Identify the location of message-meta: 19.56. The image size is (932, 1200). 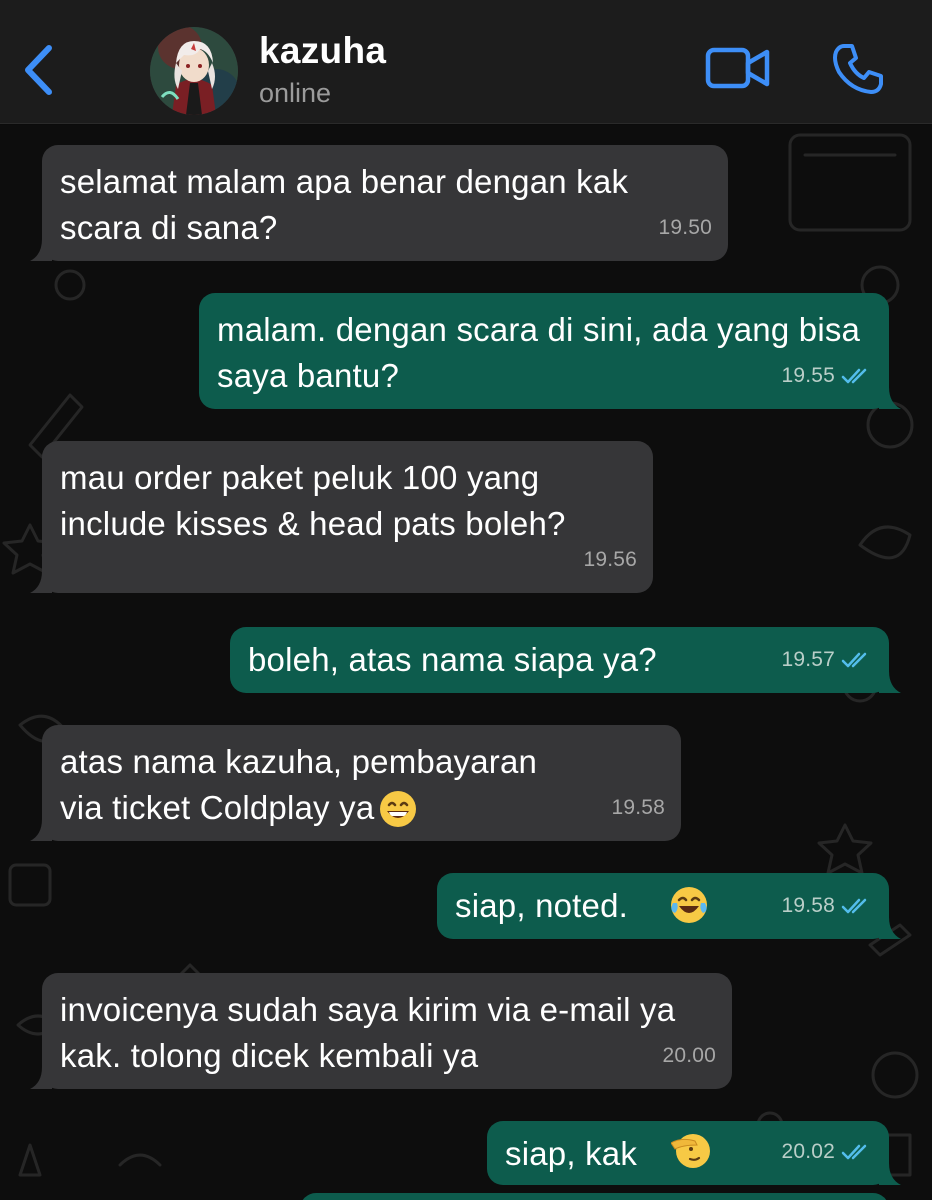
(610, 560).